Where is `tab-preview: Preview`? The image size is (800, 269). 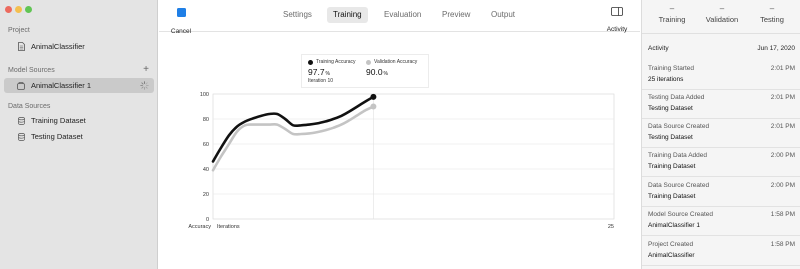
tab-preview: Preview is located at coordinates (456, 15).